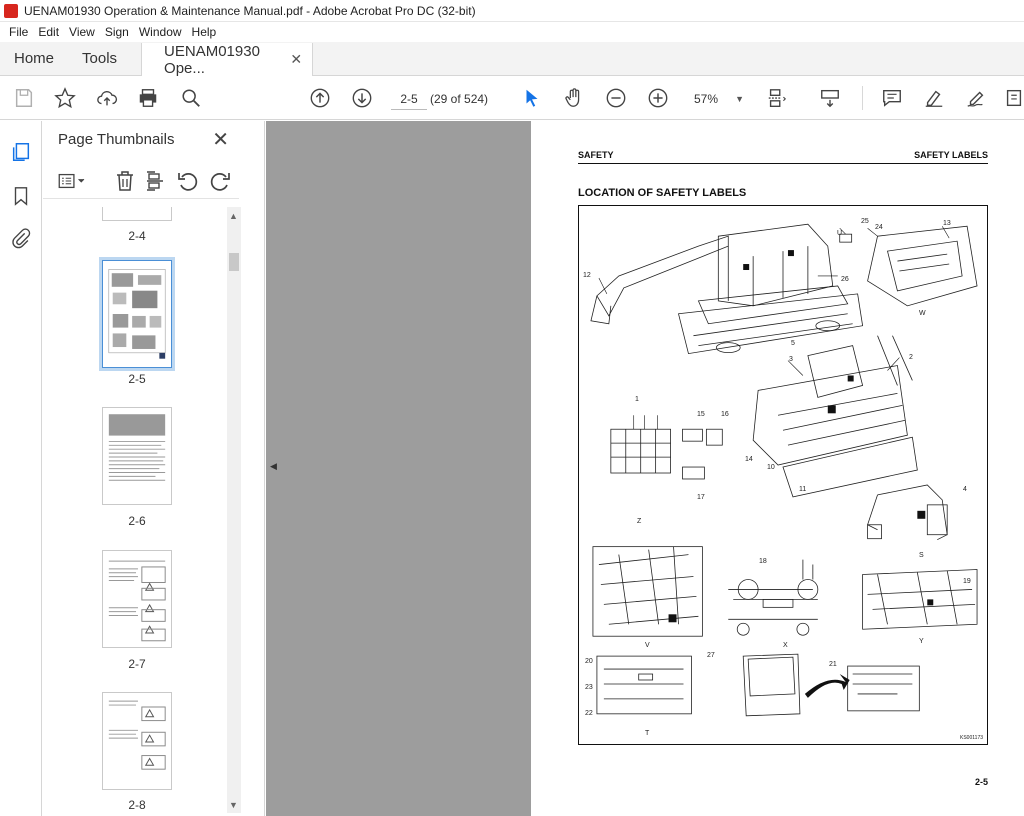 This screenshot has height=816, width=1024. I want to click on select-cursor-icon, so click(532, 98).